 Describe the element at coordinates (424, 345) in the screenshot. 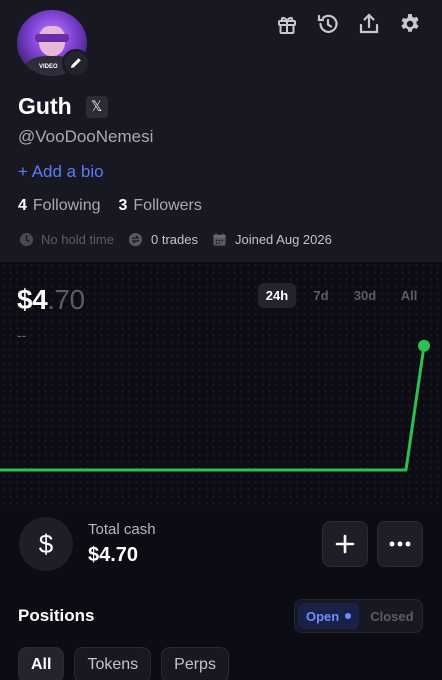

I see `latest-value-point` at that location.